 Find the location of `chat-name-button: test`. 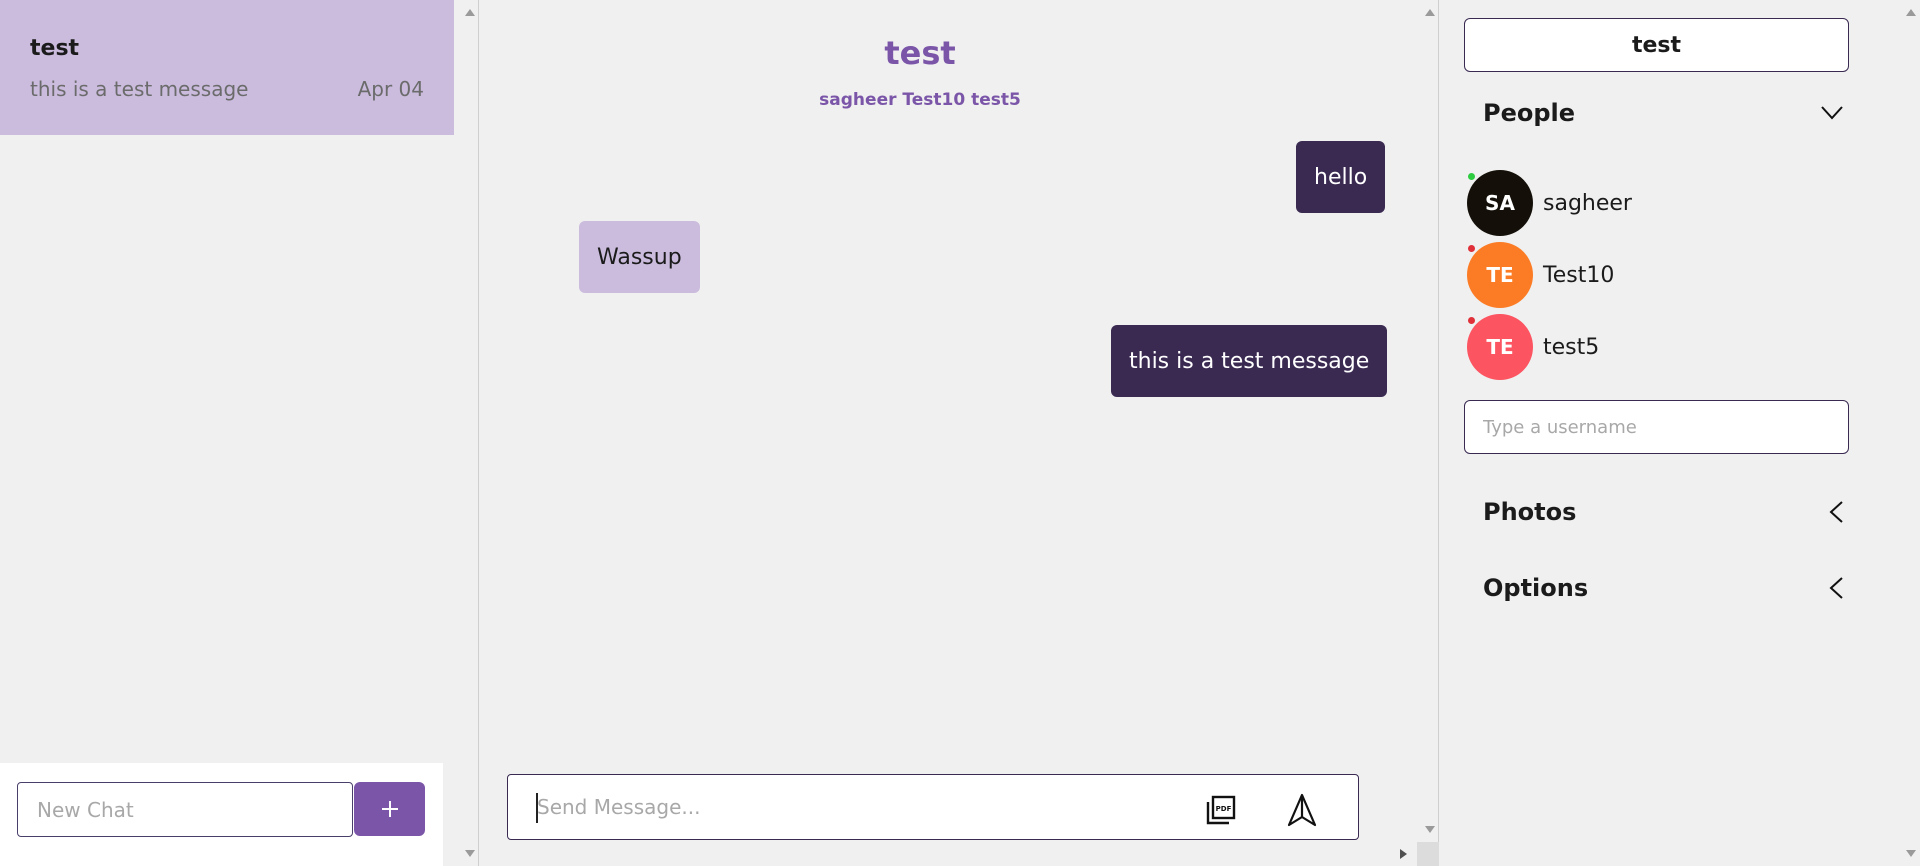

chat-name-button: test is located at coordinates (1656, 45).